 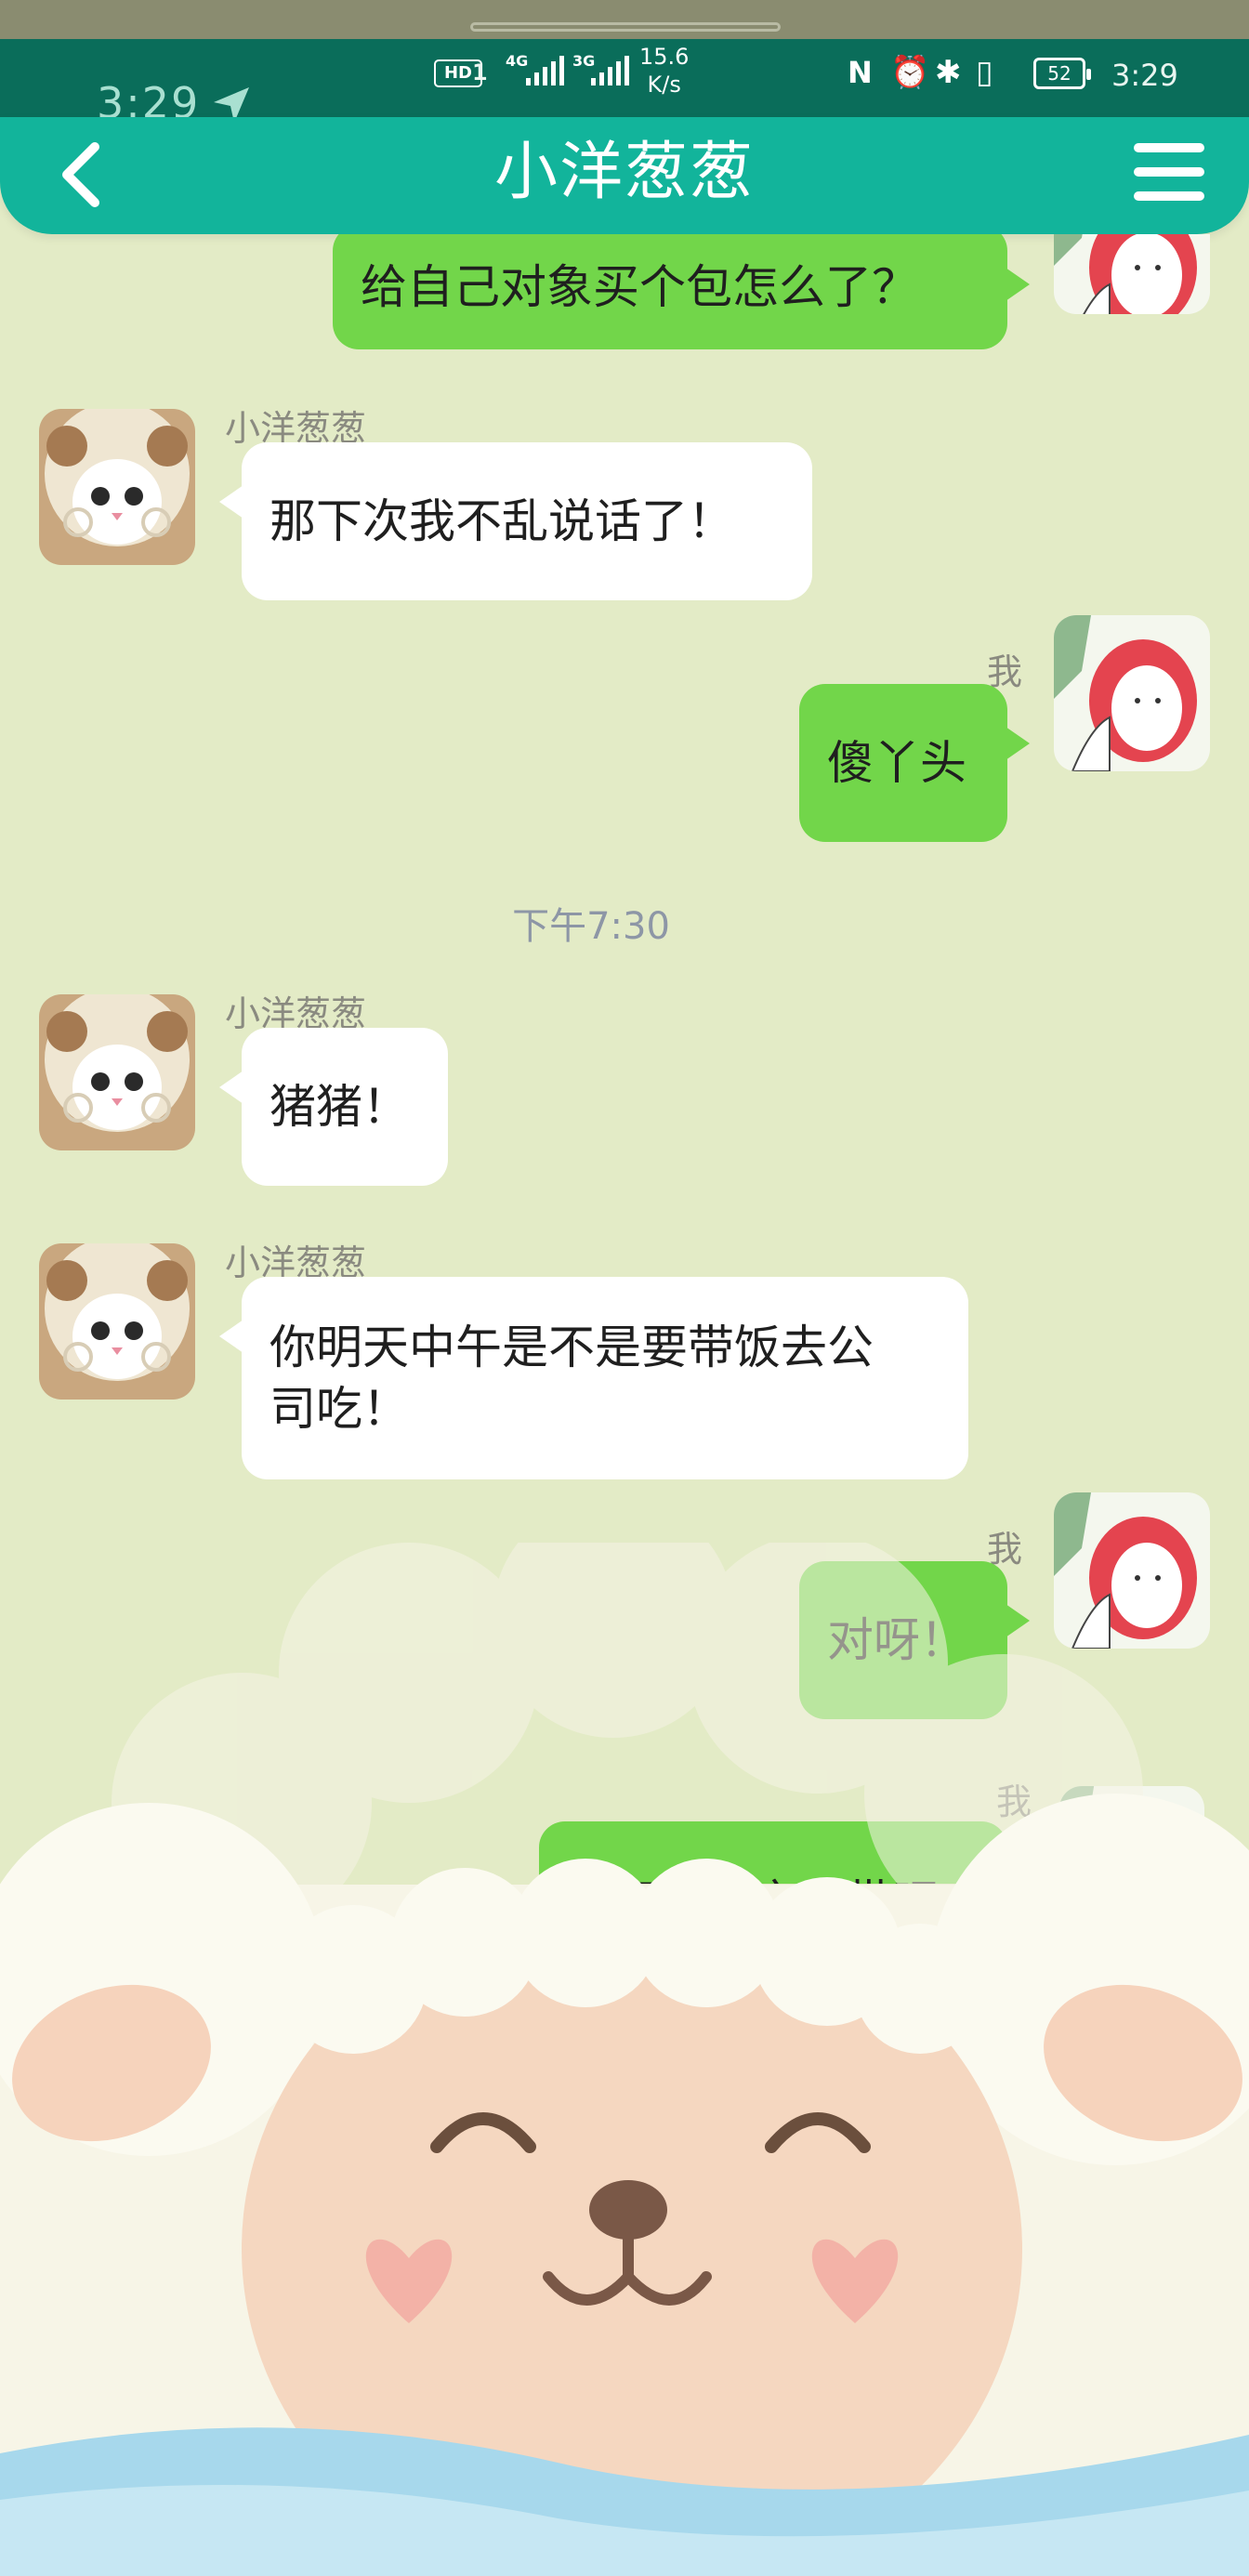 I want to click on message-bubble-incoming: 猪猪！, so click(x=333, y=1107).